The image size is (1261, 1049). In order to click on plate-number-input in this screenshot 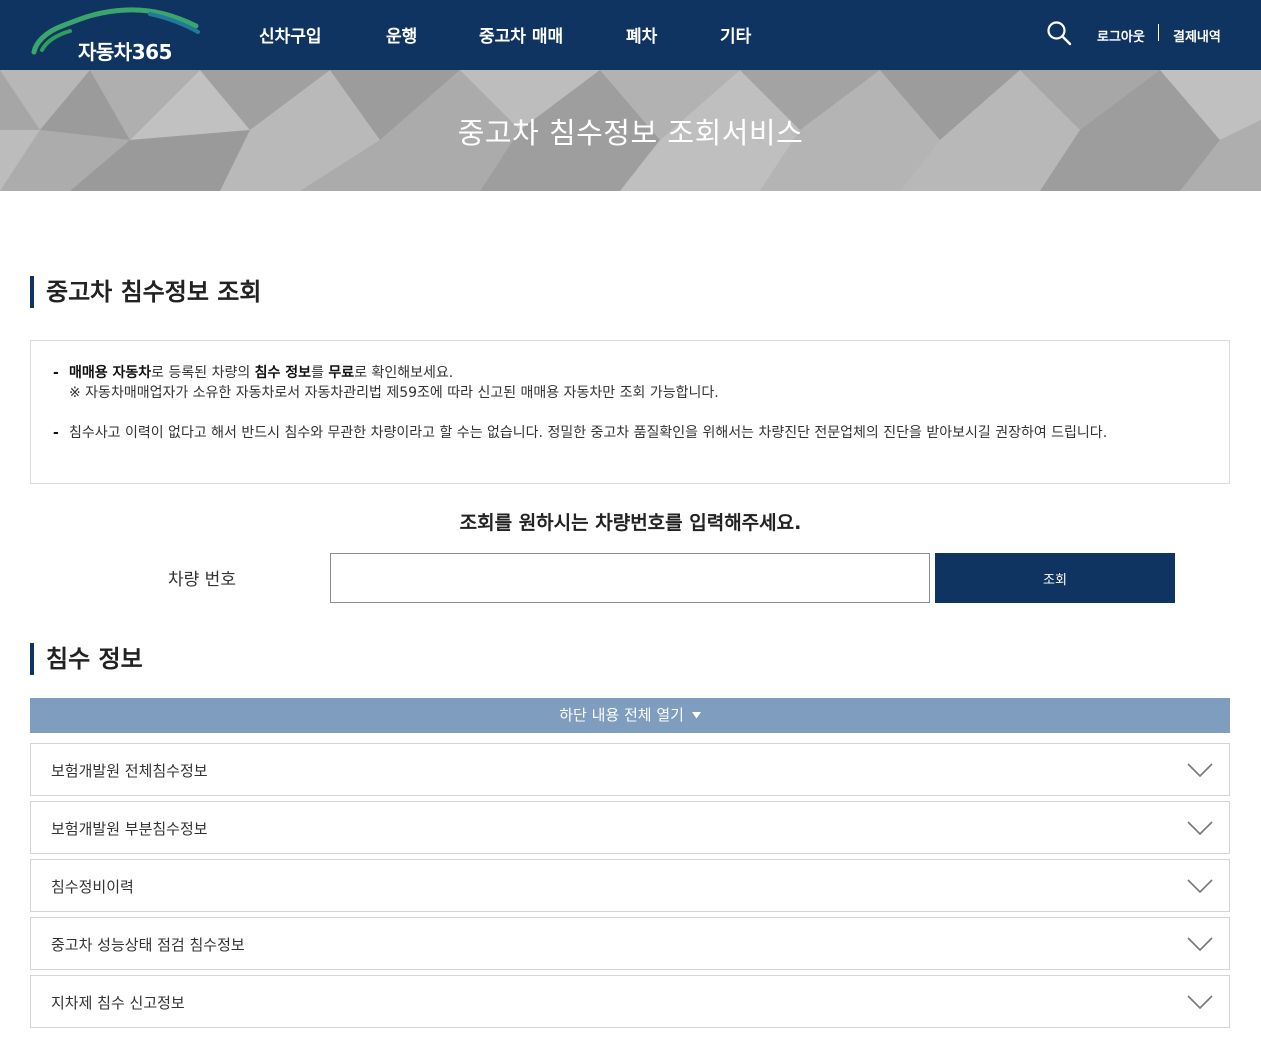, I will do `click(630, 578)`.